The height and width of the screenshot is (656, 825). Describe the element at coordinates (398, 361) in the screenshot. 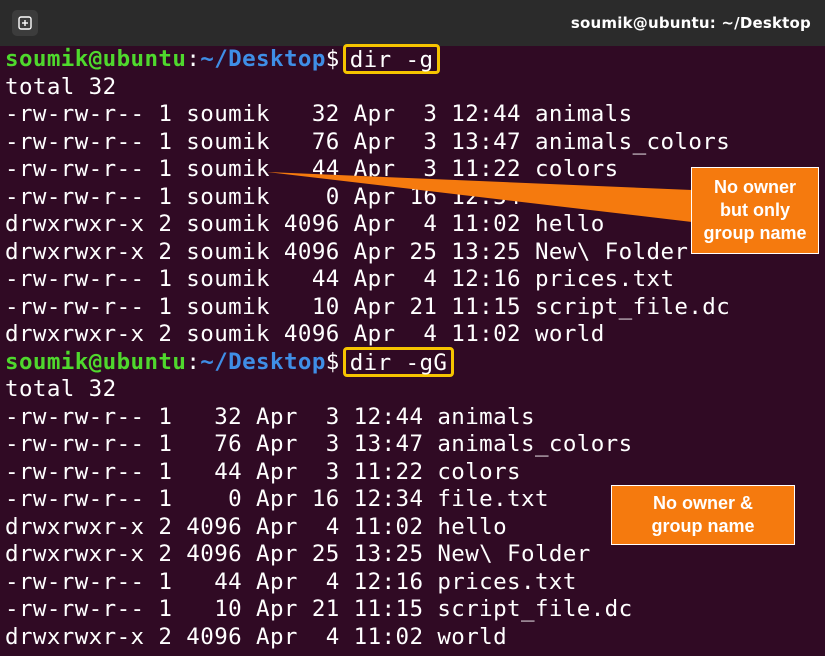

I see `command-dir-gg: dir -gG` at that location.